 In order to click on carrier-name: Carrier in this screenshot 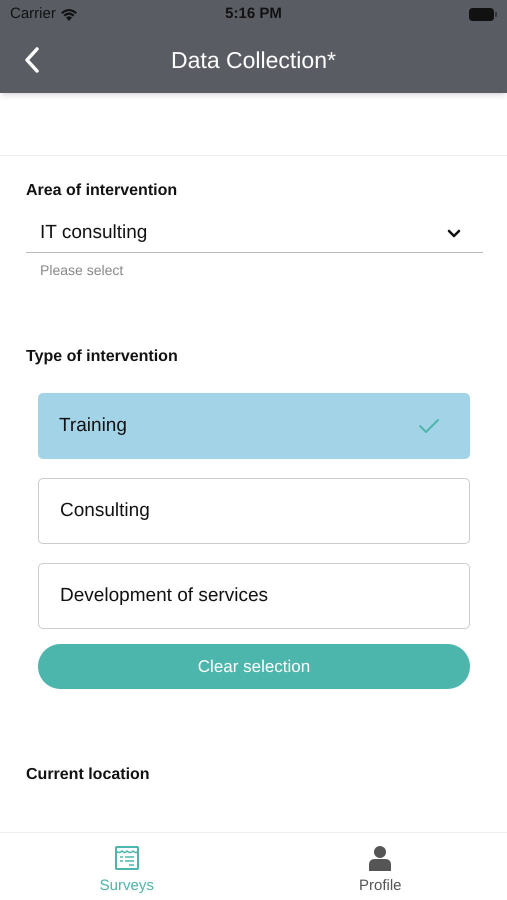, I will do `click(33, 14)`.